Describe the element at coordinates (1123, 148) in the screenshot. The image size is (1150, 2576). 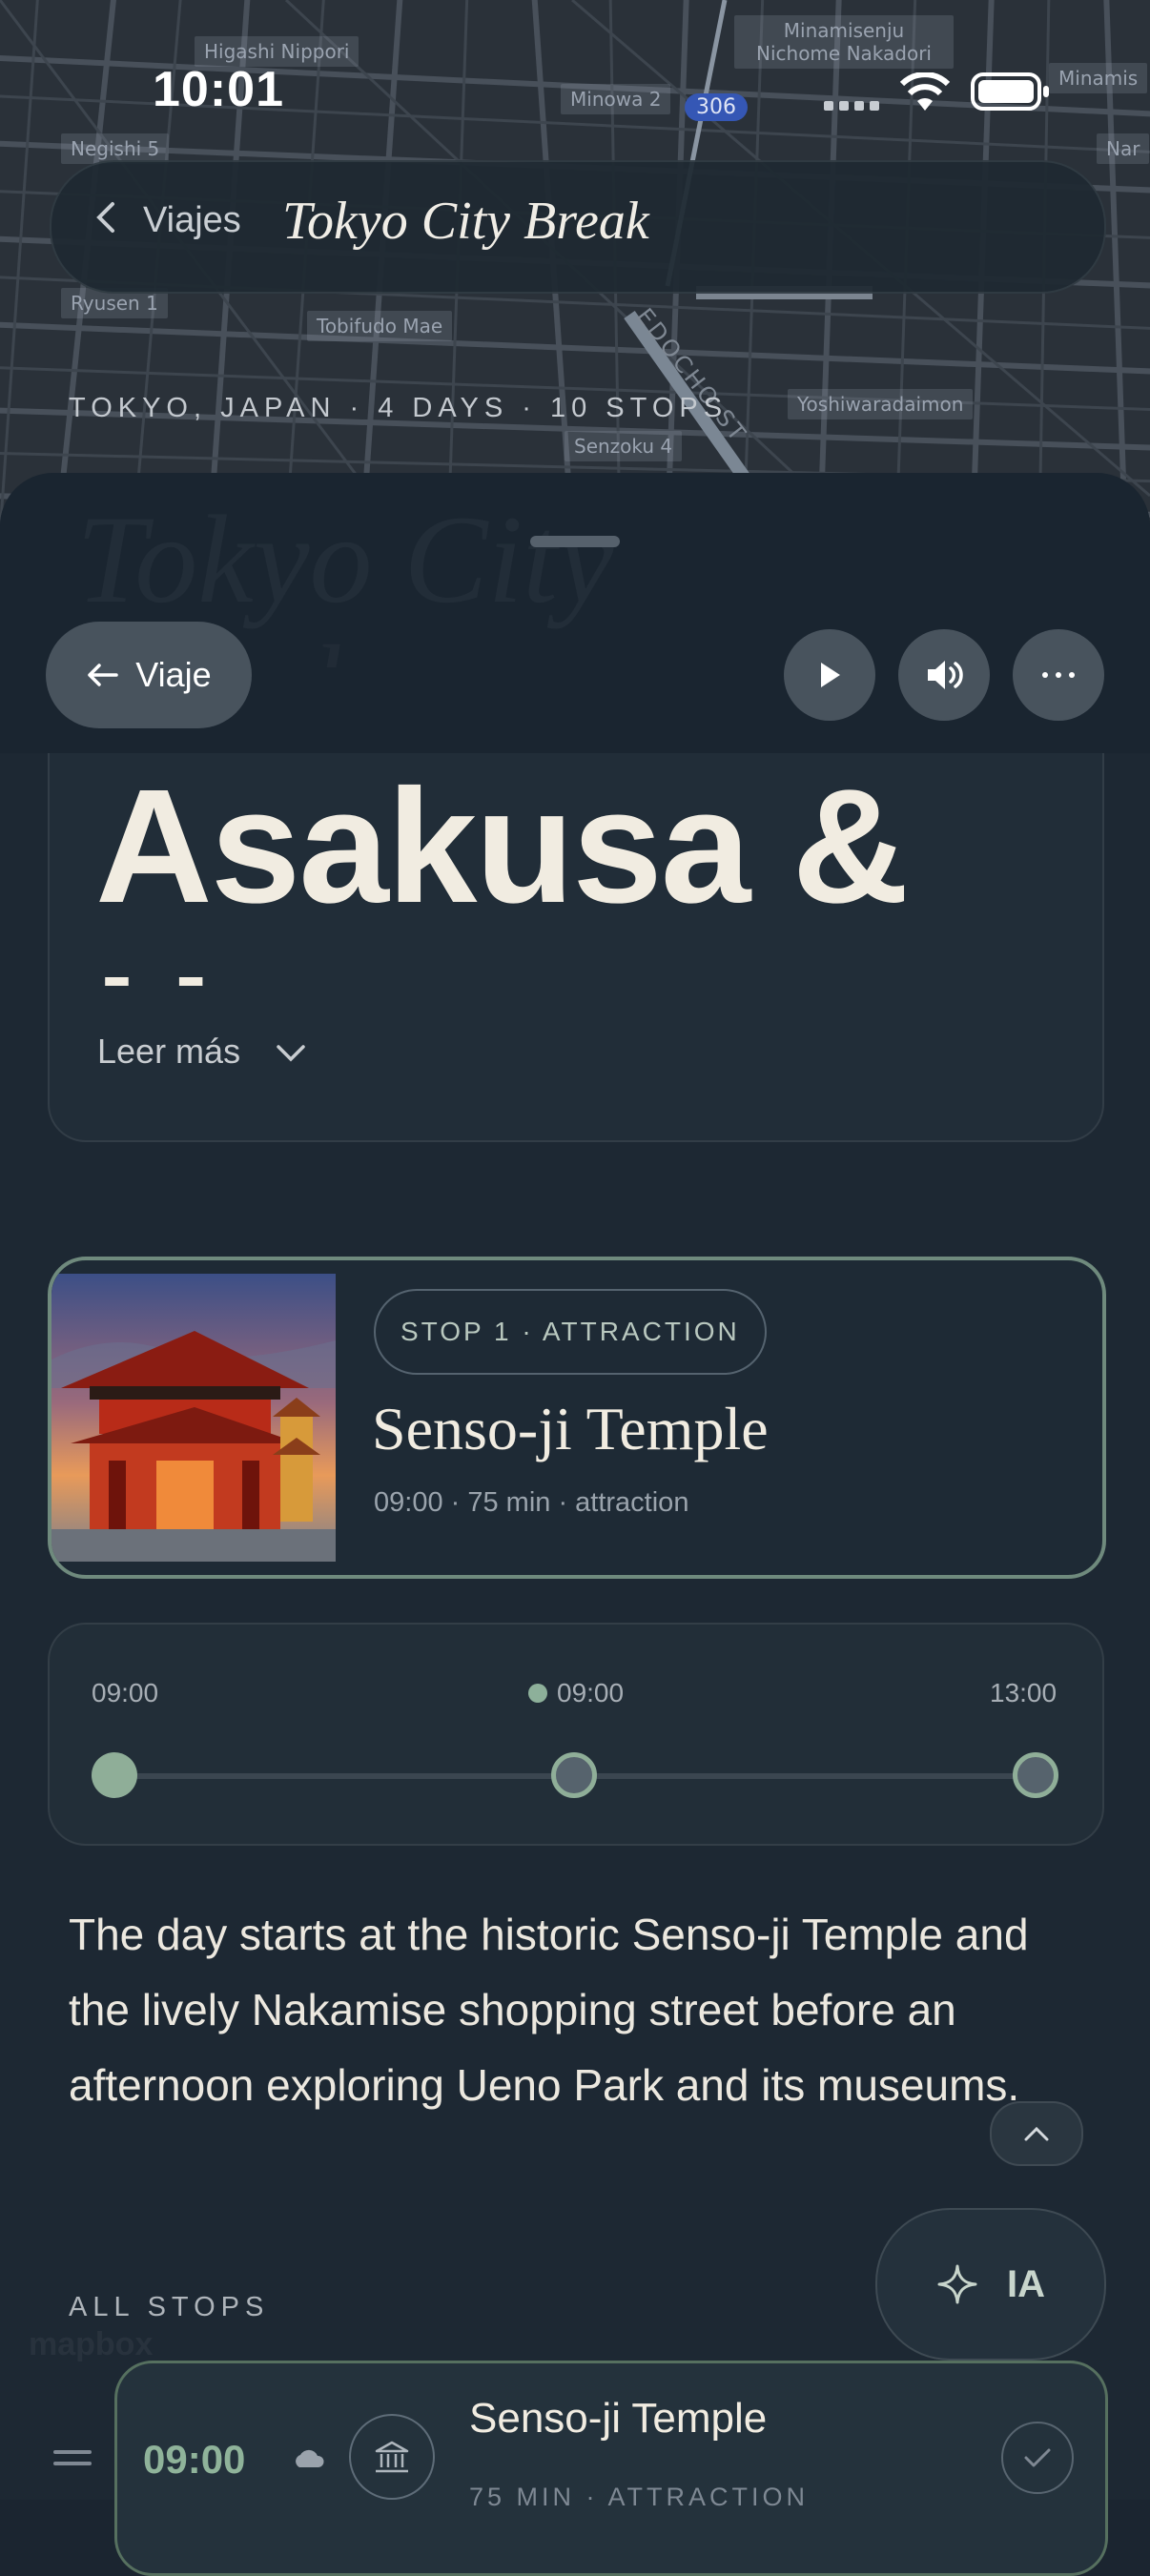
I see `map-label: Nar` at that location.